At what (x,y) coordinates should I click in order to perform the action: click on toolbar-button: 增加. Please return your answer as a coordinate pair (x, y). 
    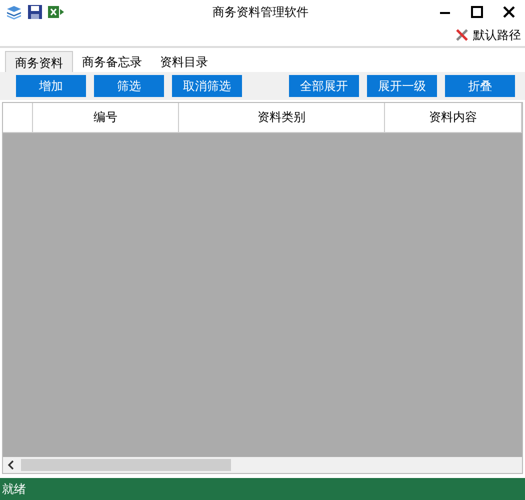
    Looking at the image, I should click on (51, 86).